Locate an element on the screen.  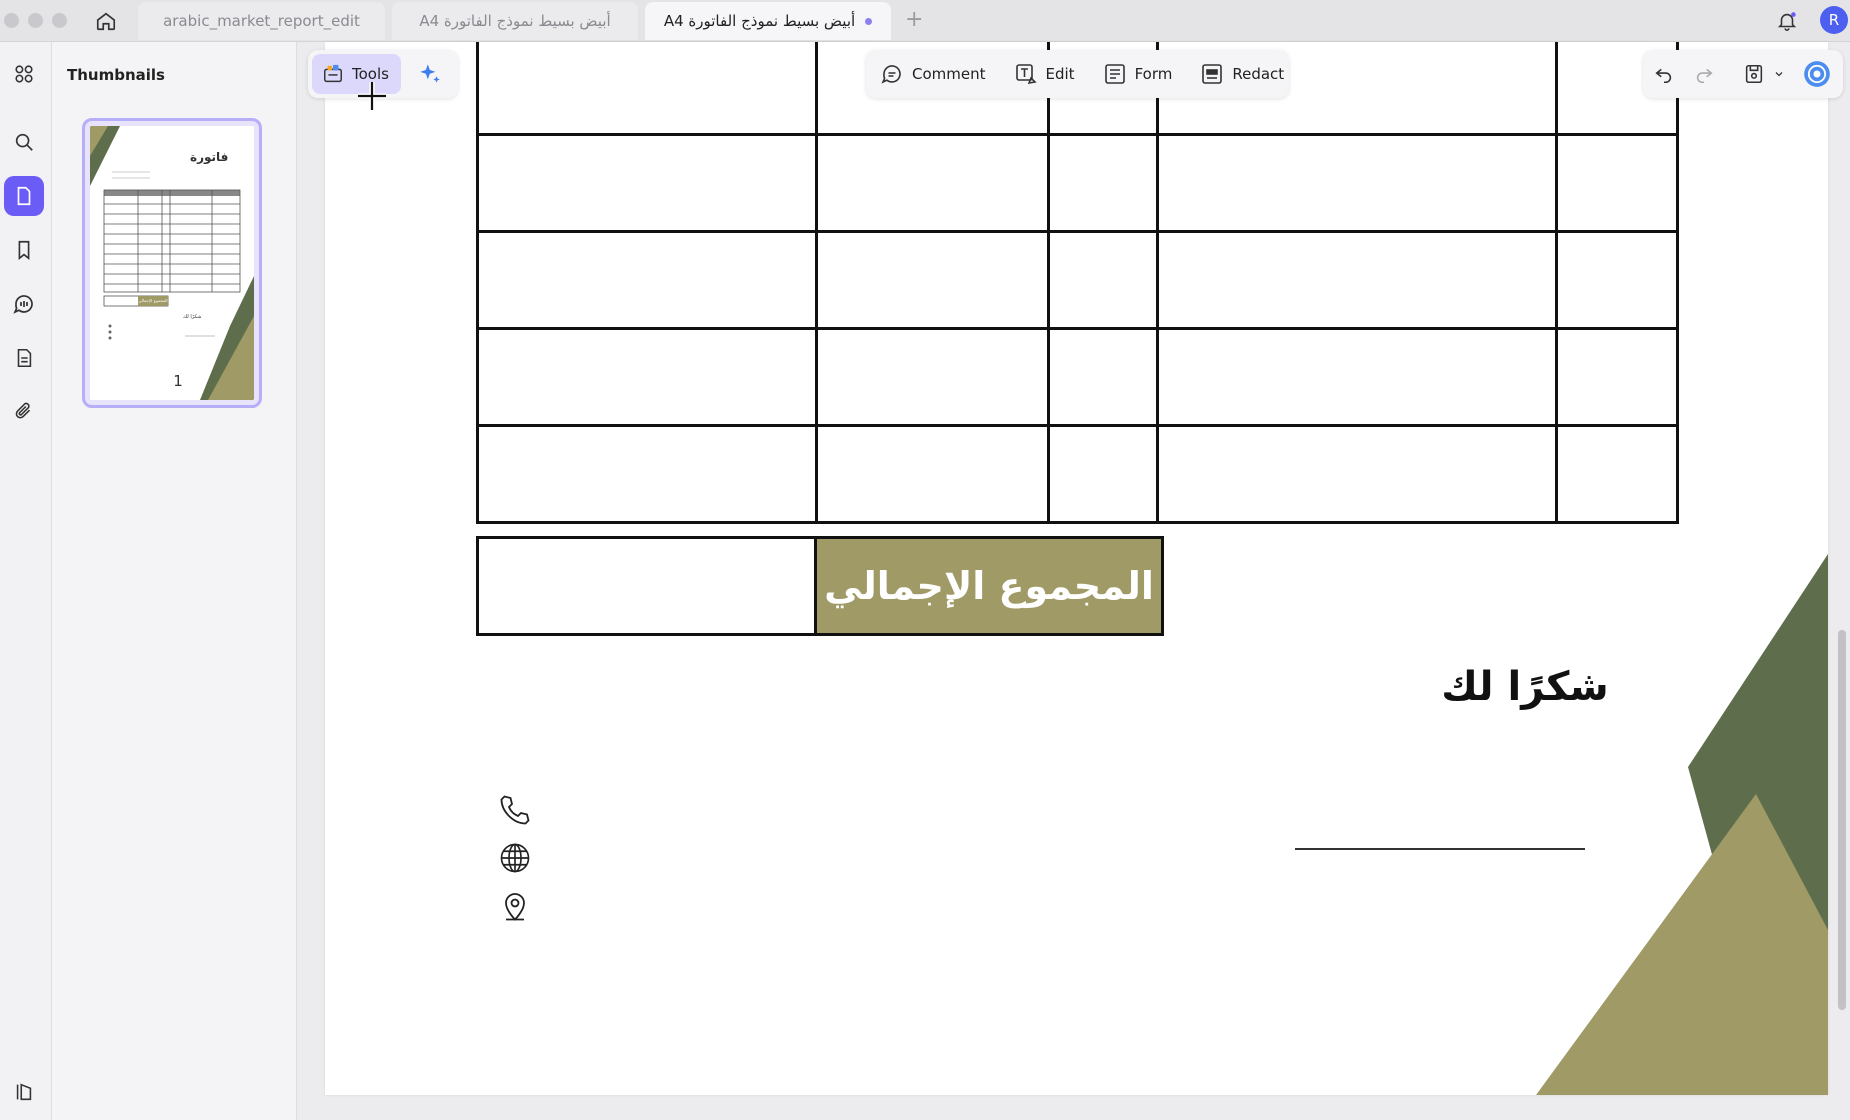
ai-sparkle-button is located at coordinates (430, 74).